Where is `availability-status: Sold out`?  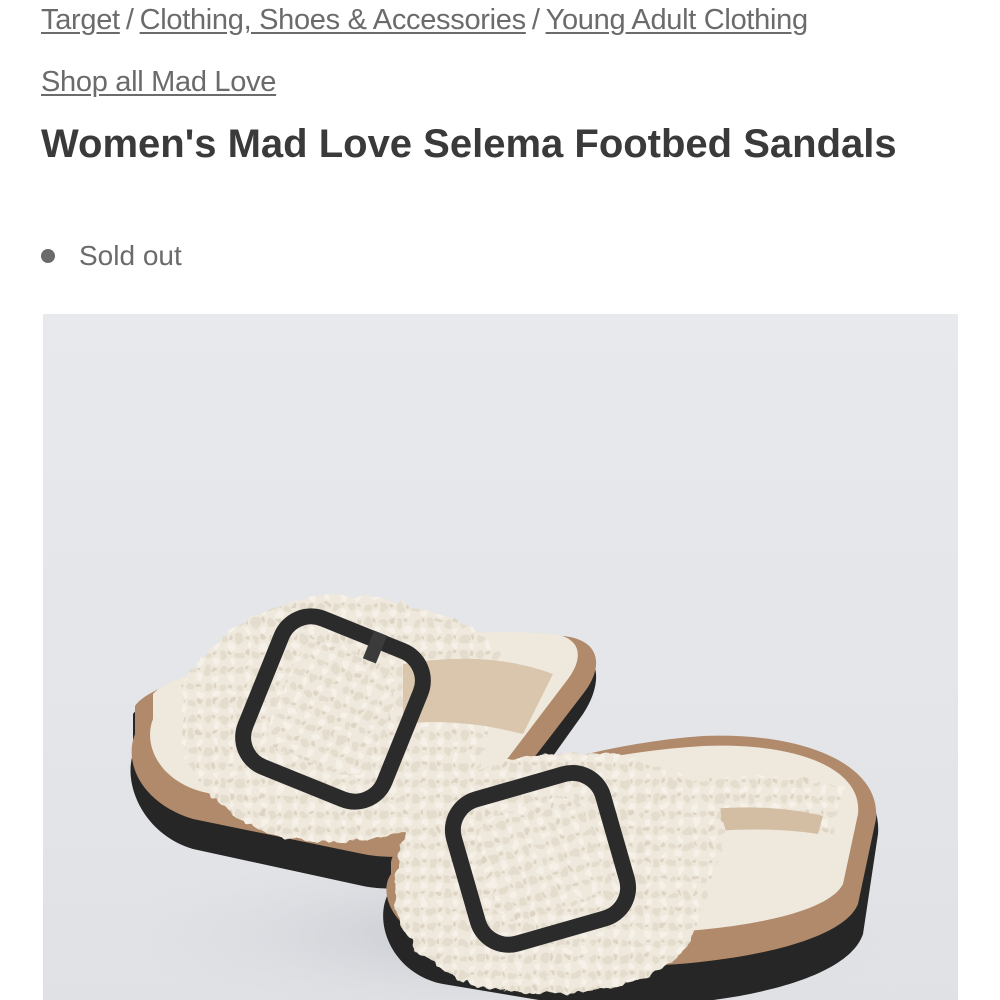
availability-status: Sold out is located at coordinates (111, 256).